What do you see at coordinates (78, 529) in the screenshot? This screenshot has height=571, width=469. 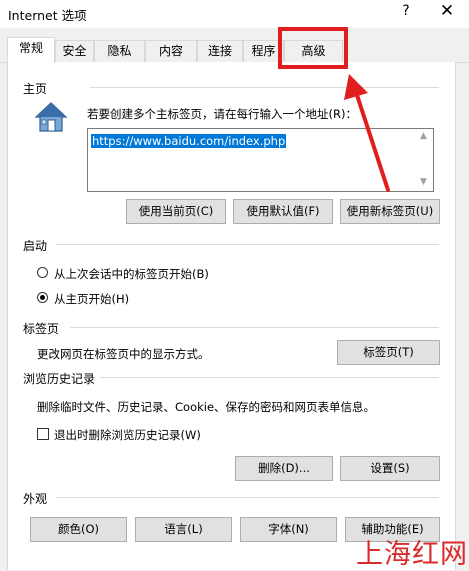 I see `colors-button: 颜色(O)` at bounding box center [78, 529].